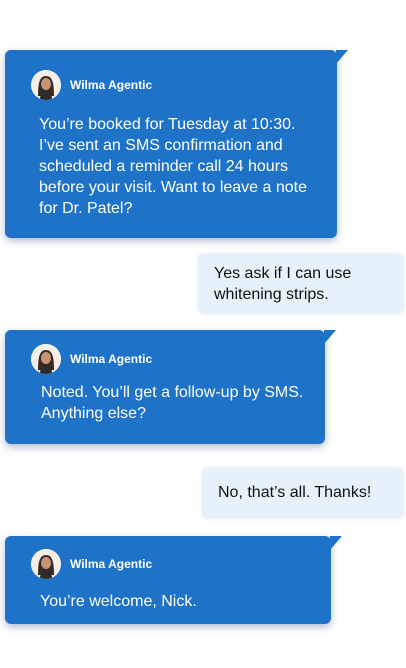  I want to click on message-text: Yes ask if I can use whitening strips., so click(283, 284).